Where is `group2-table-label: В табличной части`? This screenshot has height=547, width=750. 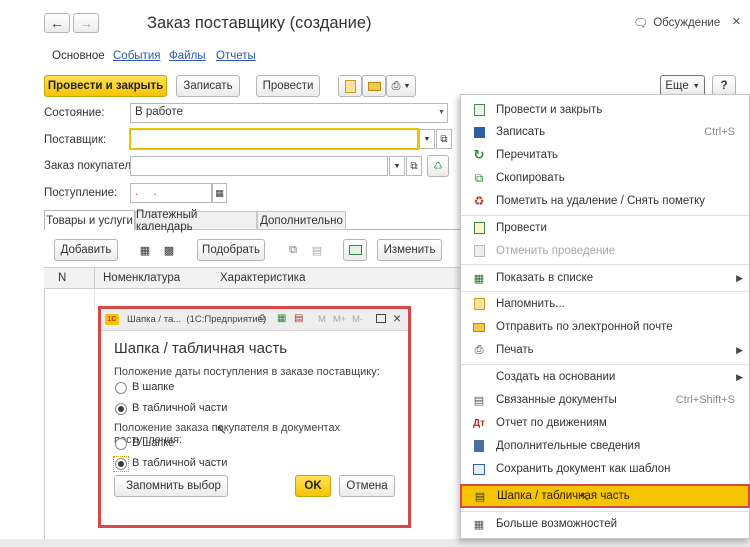
group2-table-label: В табличной части is located at coordinates (179, 463).